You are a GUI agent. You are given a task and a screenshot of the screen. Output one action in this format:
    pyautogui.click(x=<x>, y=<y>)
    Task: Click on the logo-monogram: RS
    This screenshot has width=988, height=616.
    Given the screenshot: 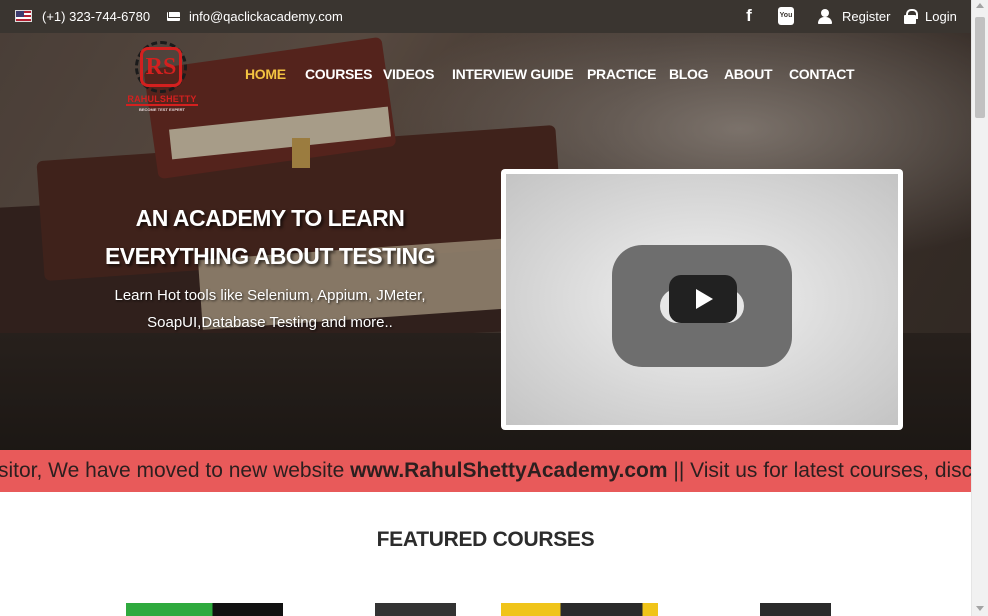 What is the action you would take?
    pyautogui.click(x=161, y=67)
    